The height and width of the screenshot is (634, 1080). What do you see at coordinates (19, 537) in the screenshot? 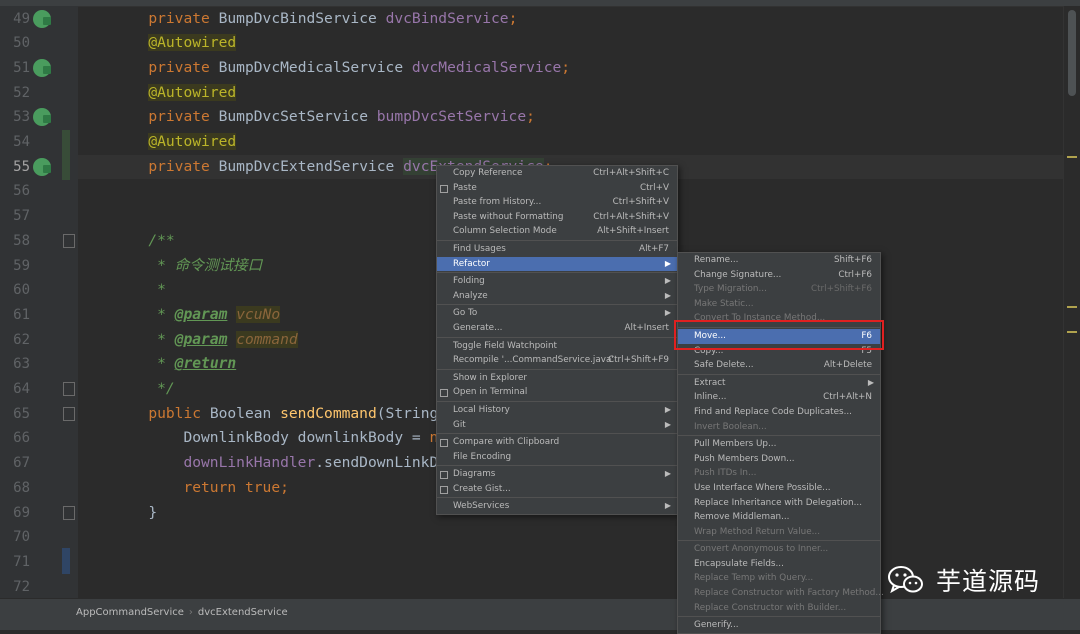
I see `line-number: 70` at bounding box center [19, 537].